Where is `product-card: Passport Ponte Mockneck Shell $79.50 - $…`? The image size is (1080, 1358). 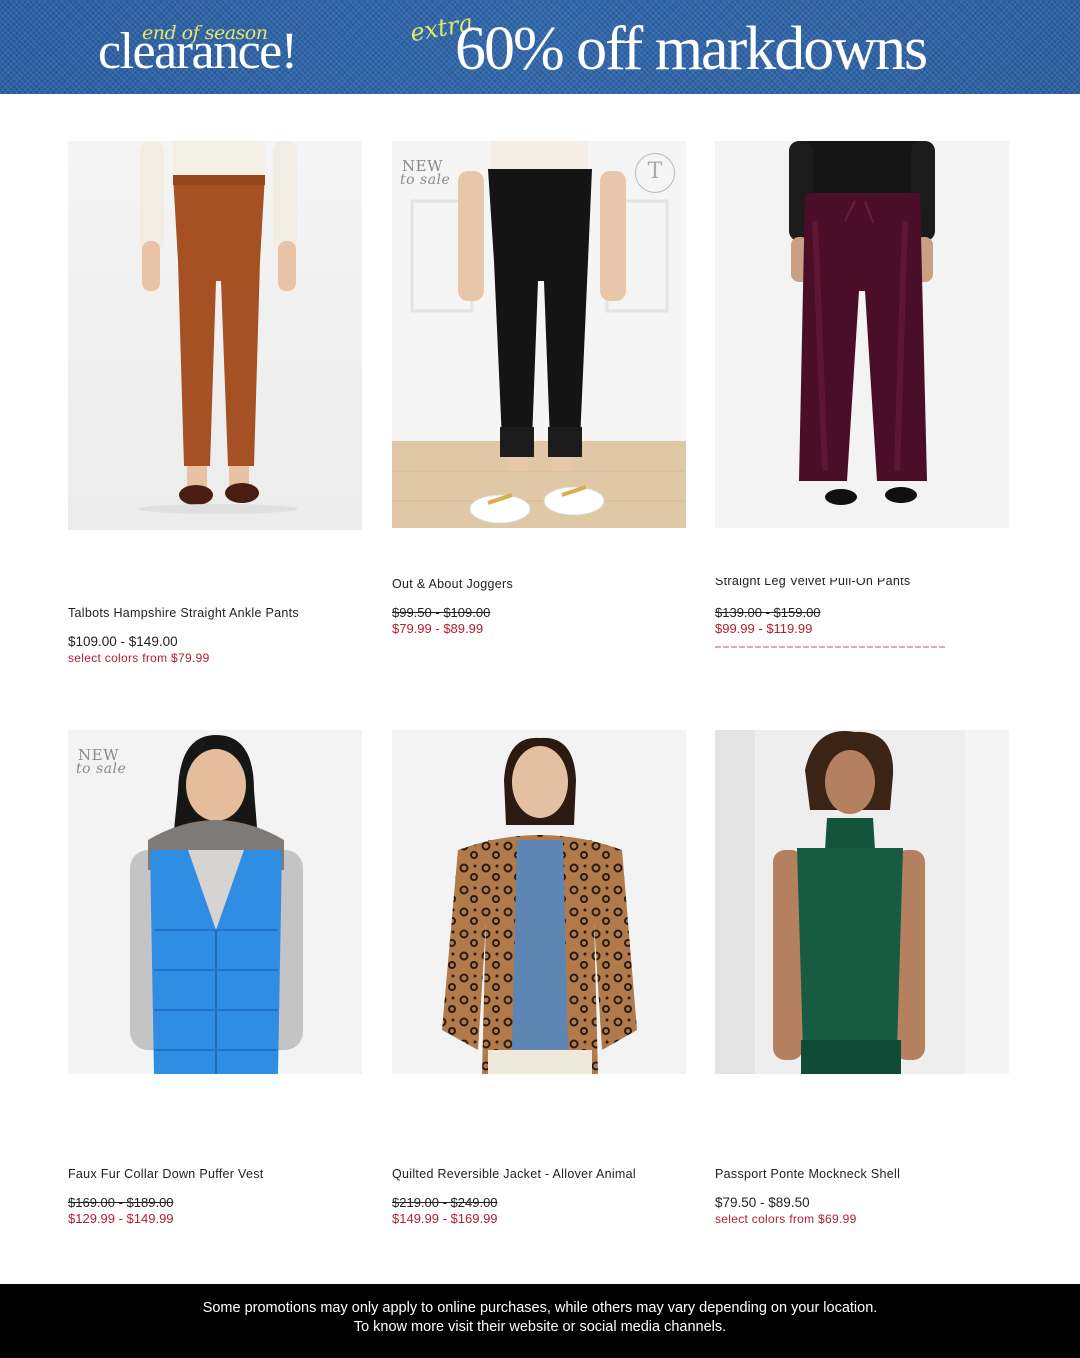 product-card: Passport Ponte Mockneck Shell $79.50 - $… is located at coordinates (862, 980).